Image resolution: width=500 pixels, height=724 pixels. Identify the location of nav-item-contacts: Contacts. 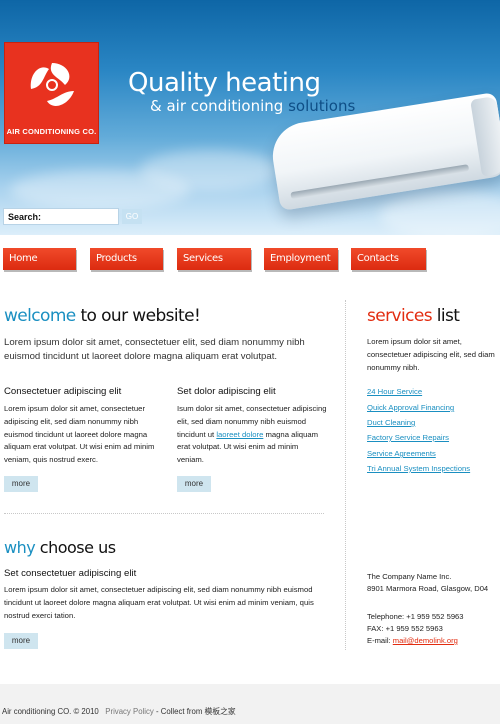
(388, 259).